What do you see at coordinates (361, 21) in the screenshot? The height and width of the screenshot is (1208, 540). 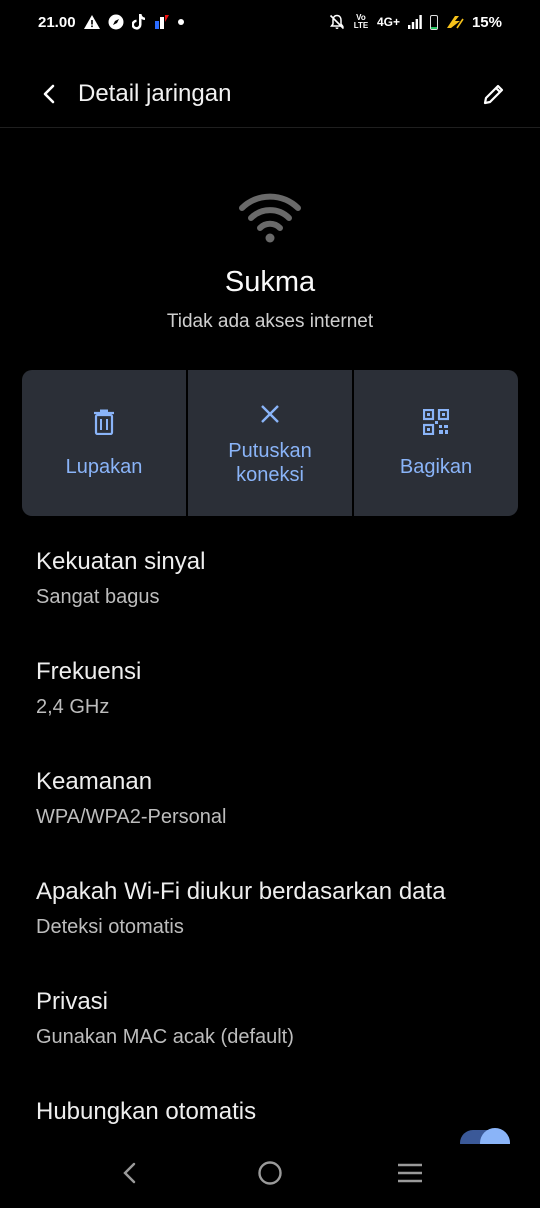 I see `volte-icon: Vo LTE` at bounding box center [361, 21].